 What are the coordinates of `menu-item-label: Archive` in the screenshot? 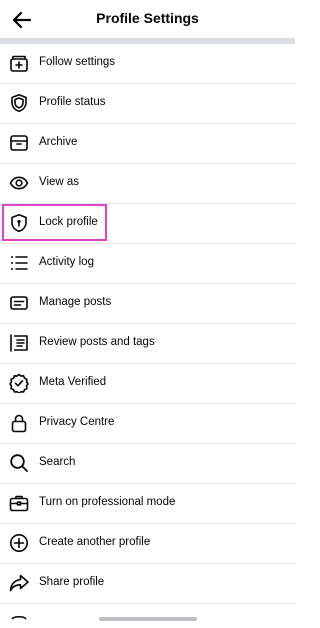 It's located at (58, 142).